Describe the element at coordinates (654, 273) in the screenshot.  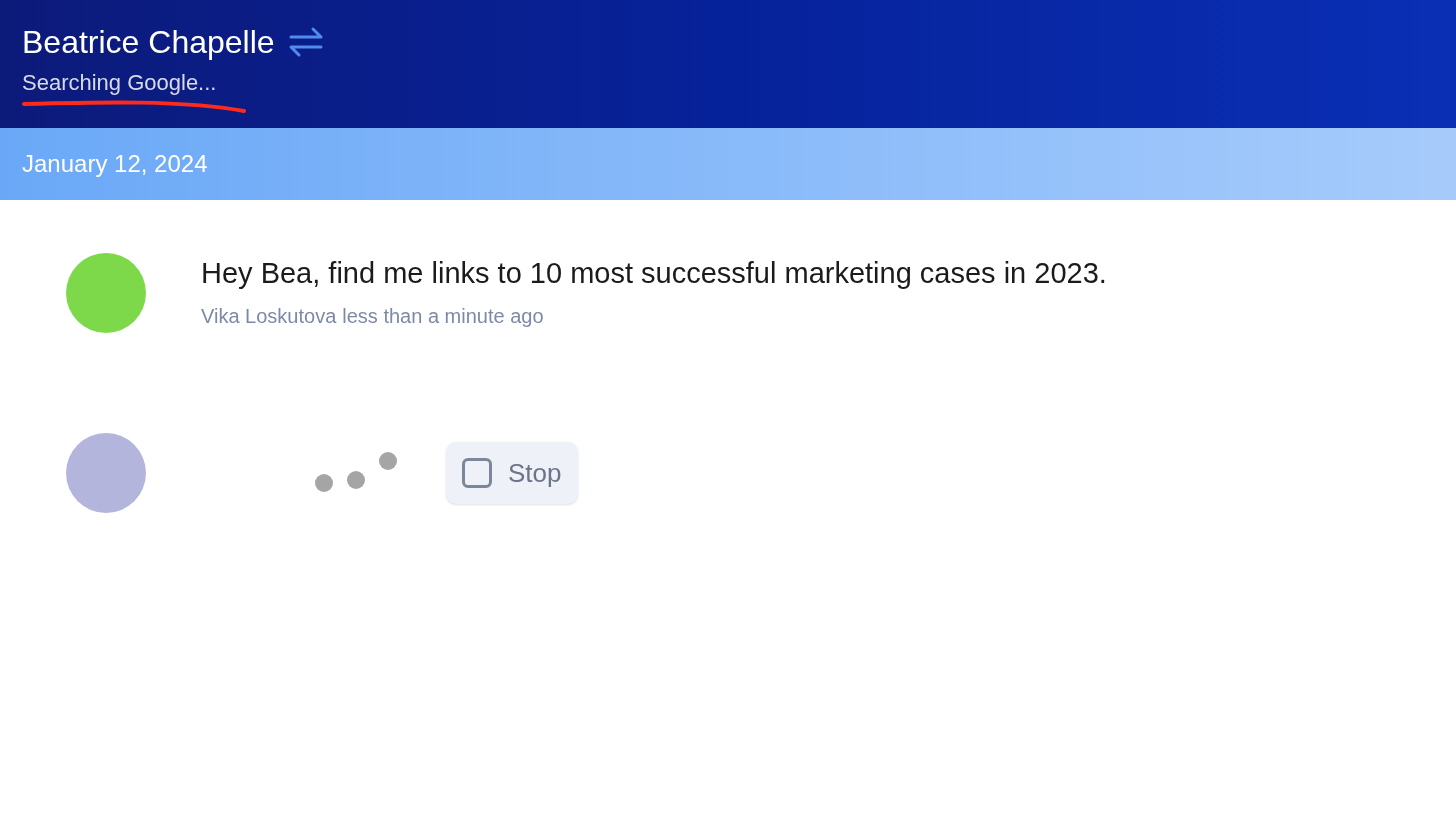
I see `message-text: Hey Bea, find me links to 10 most successful marketing cases in 2023.` at that location.